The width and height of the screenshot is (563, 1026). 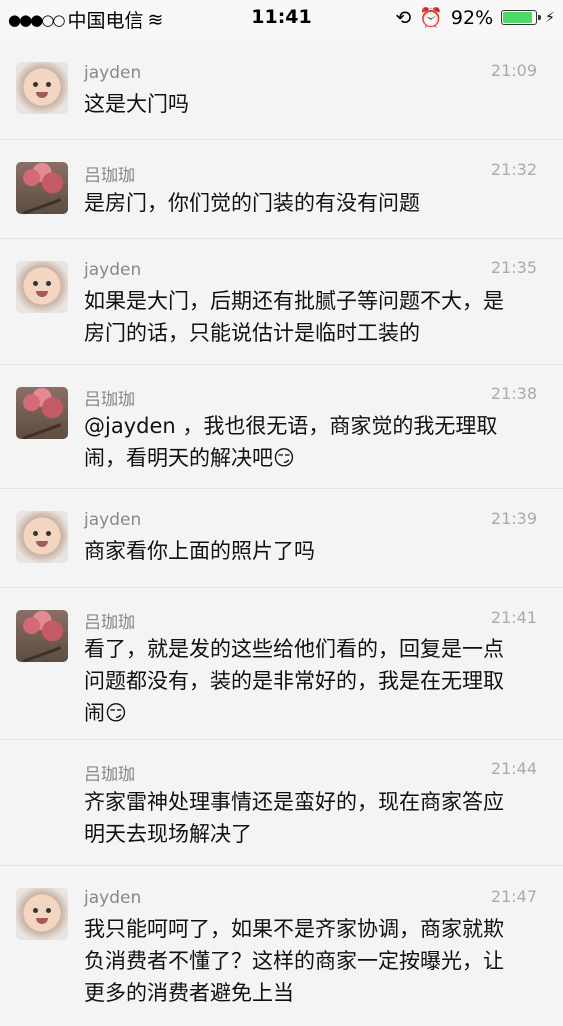 I want to click on rotation-lock-icon: ⟲, so click(x=403, y=17).